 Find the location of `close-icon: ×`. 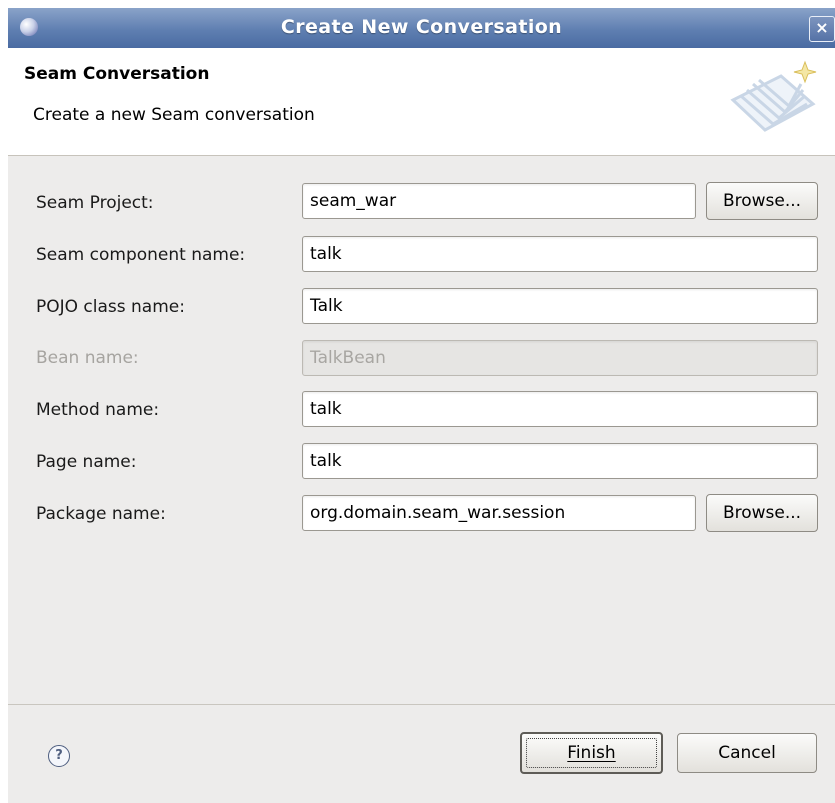

close-icon: × is located at coordinates (822, 27).